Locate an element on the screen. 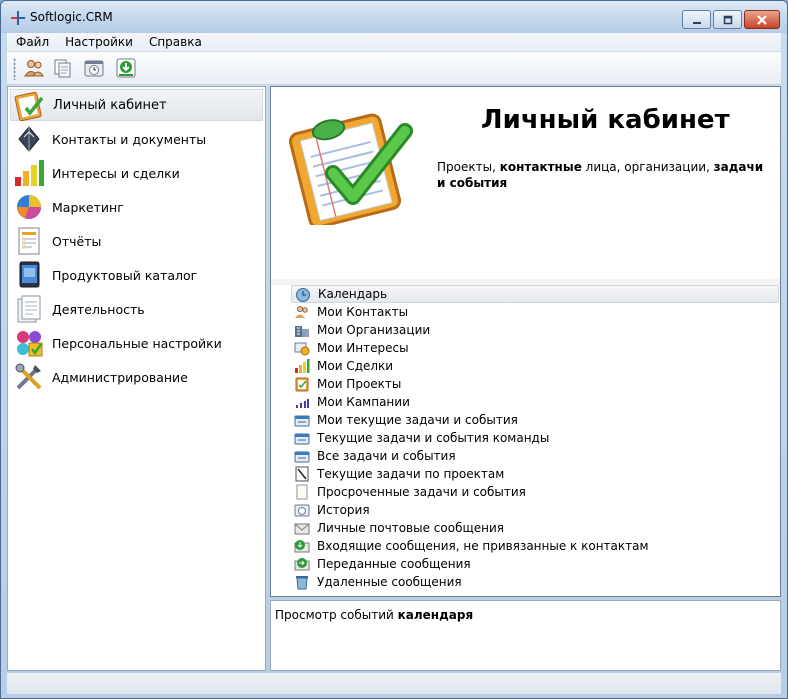 This screenshot has width=788, height=699. list-item: Мои Проекты is located at coordinates (535, 384).